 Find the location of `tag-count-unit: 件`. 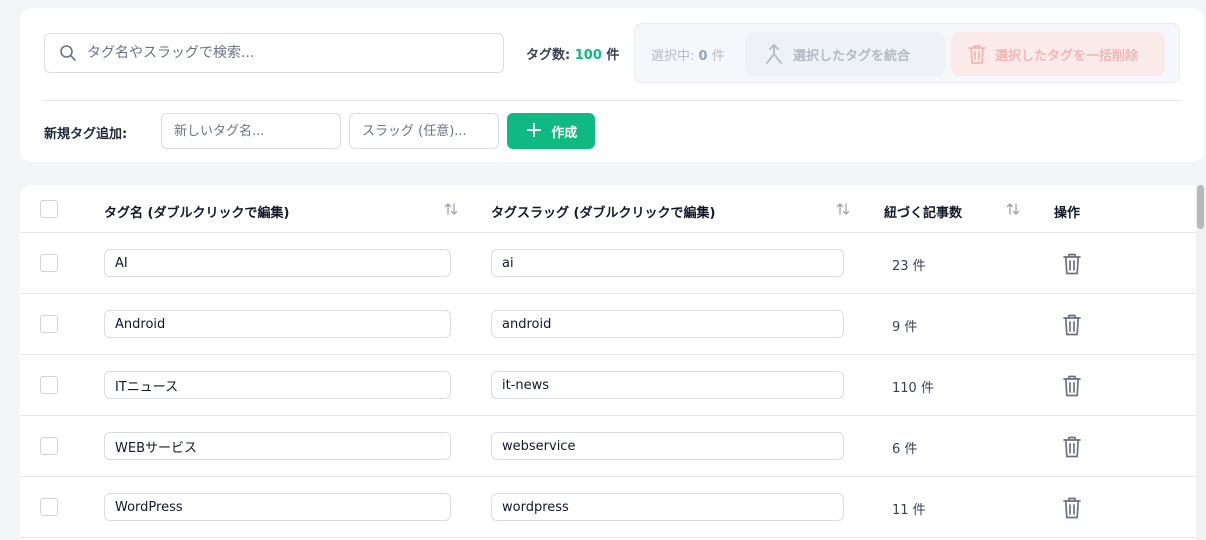

tag-count-unit: 件 is located at coordinates (613, 55).